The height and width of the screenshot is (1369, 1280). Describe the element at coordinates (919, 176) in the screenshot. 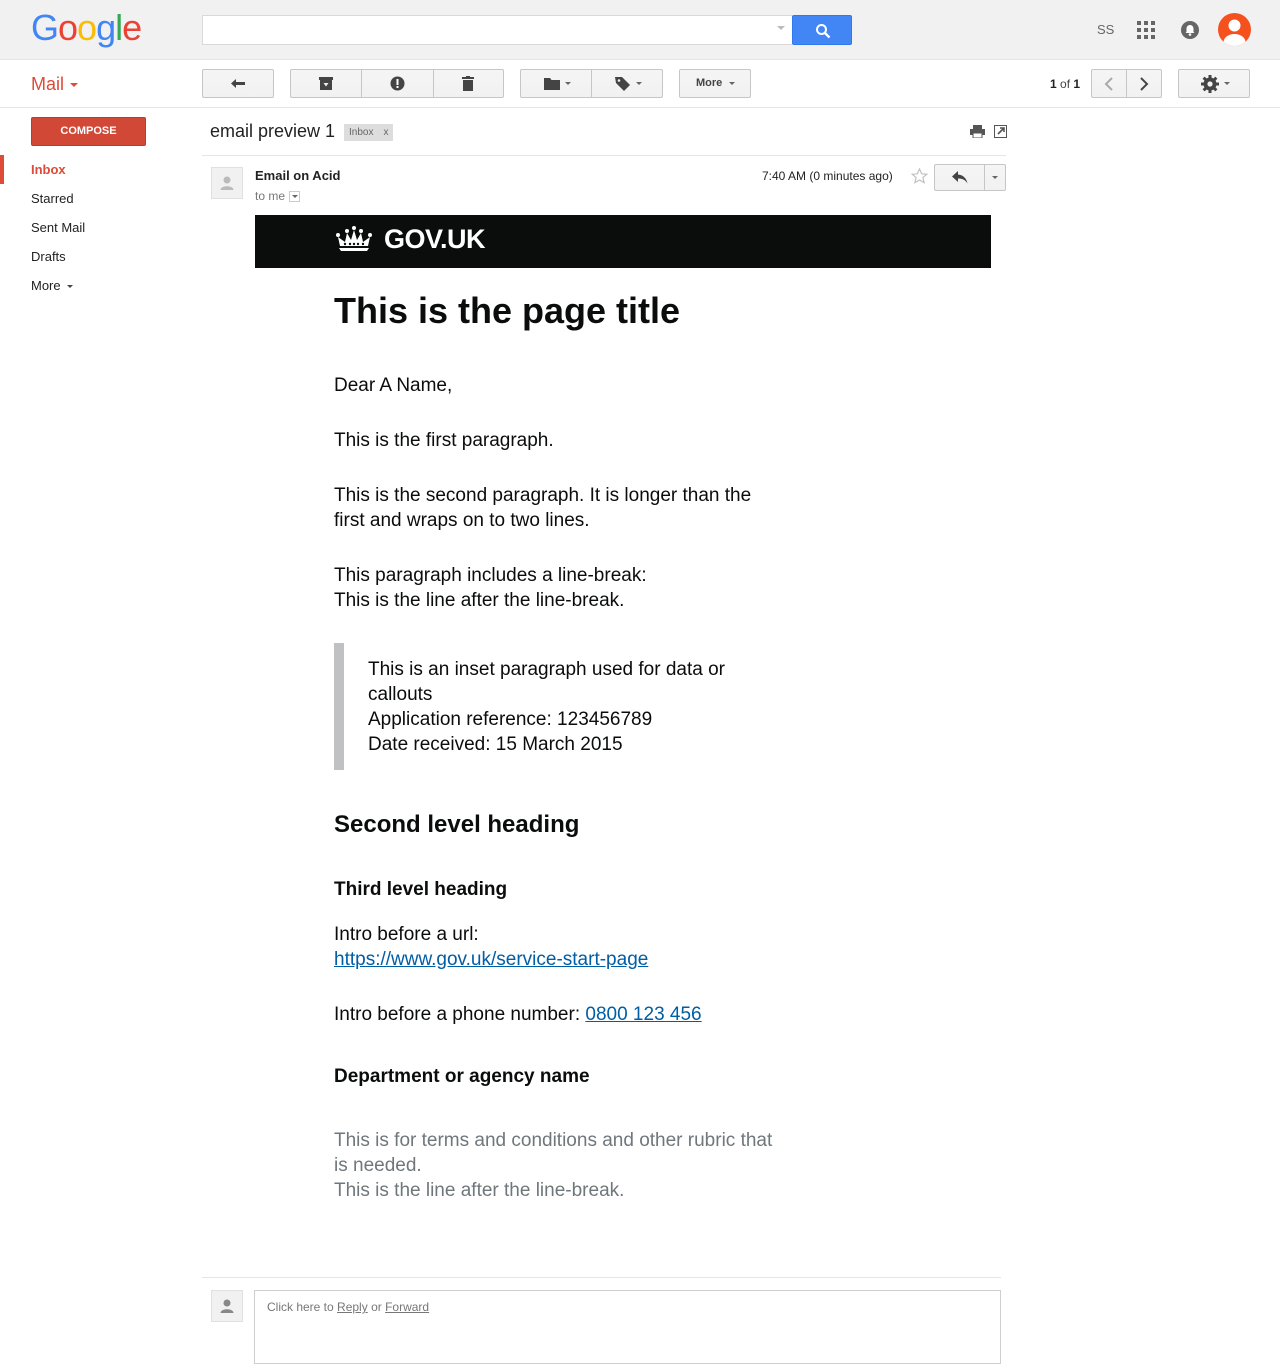

I see `star-icon` at that location.